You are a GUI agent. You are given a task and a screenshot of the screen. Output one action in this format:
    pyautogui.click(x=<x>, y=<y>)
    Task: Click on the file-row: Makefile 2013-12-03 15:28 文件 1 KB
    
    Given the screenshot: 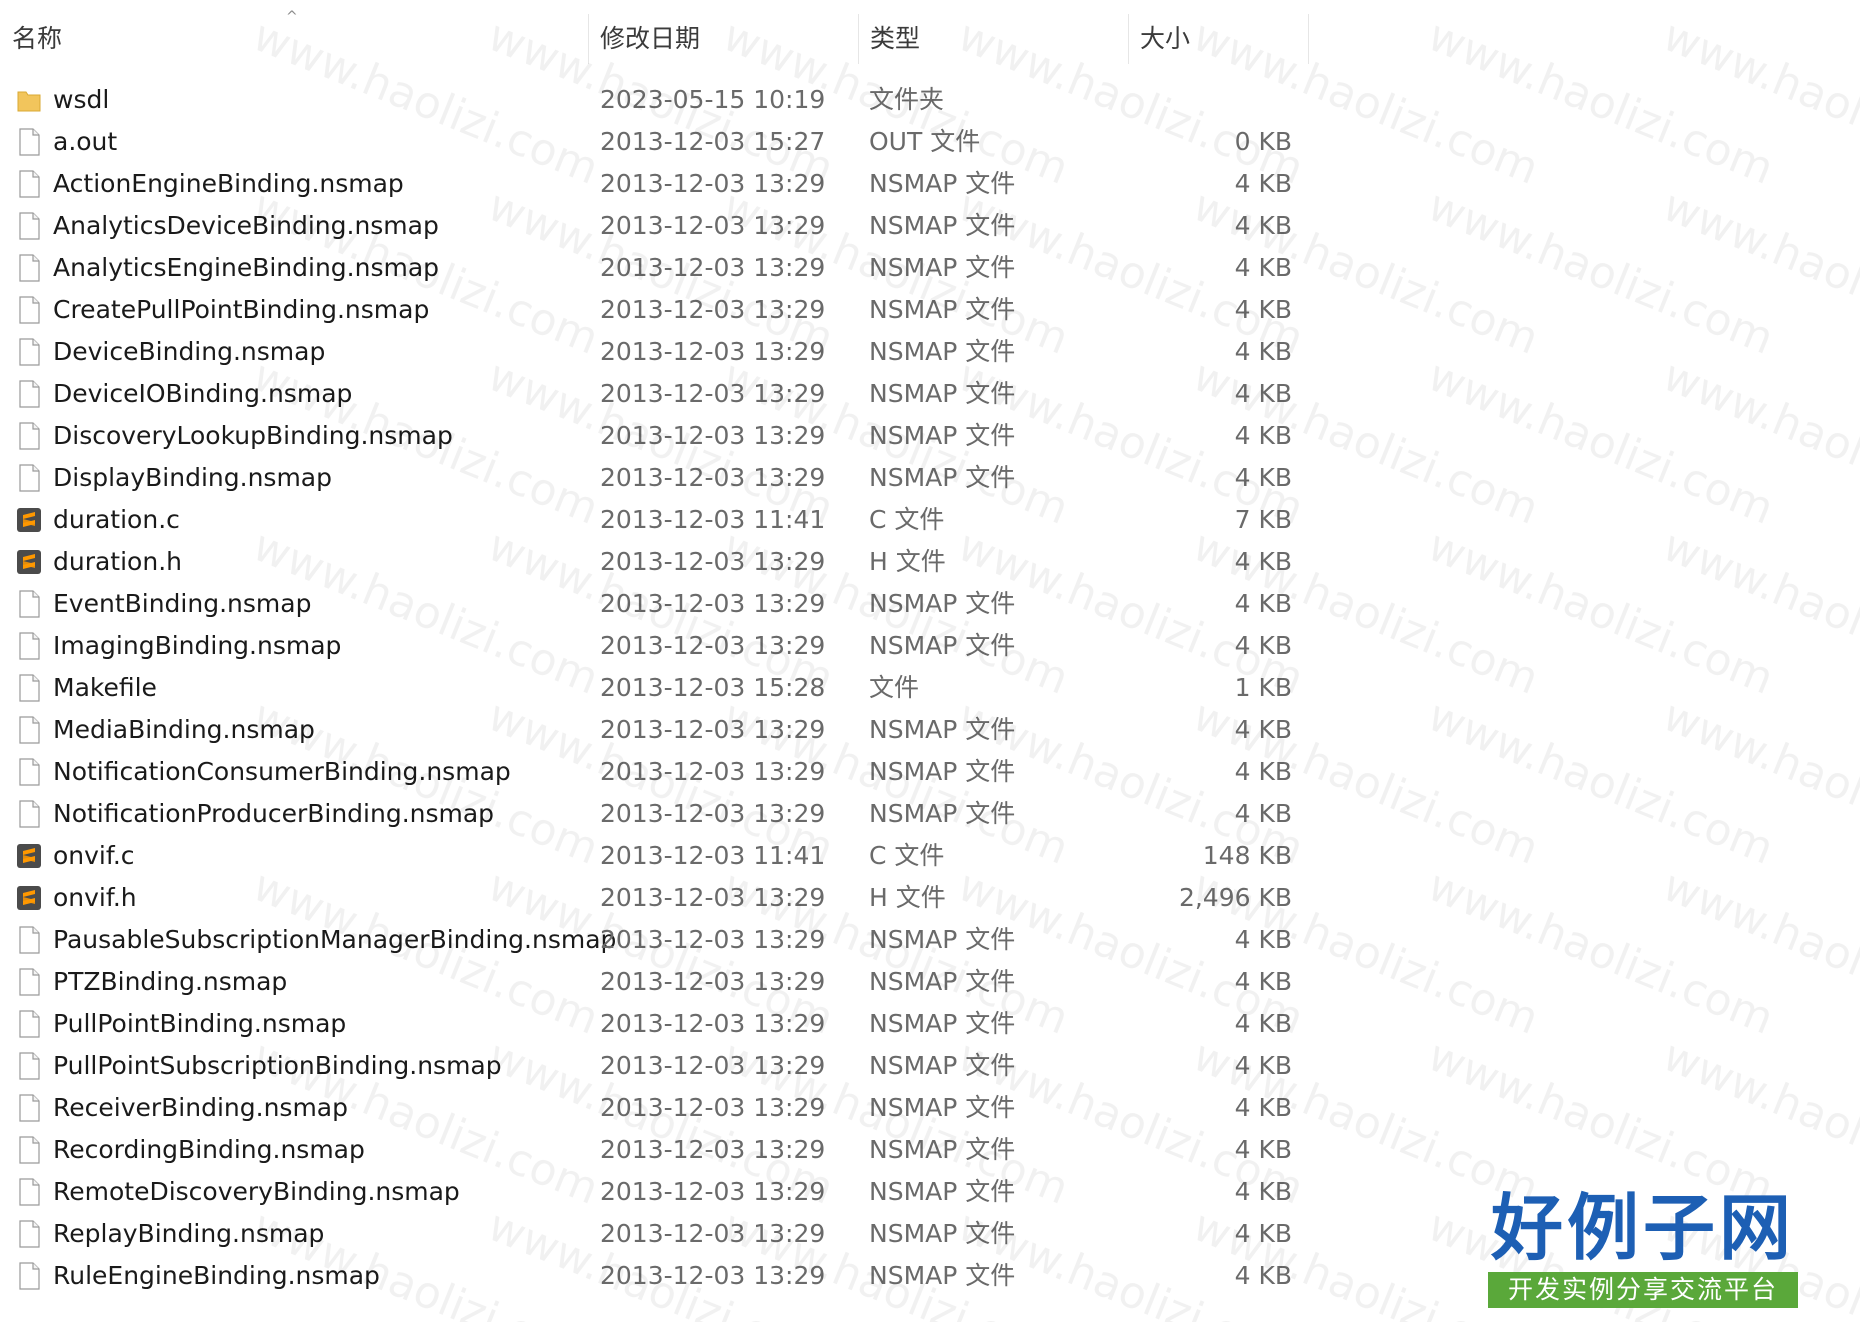 What is the action you would take?
    pyautogui.click(x=660, y=688)
    